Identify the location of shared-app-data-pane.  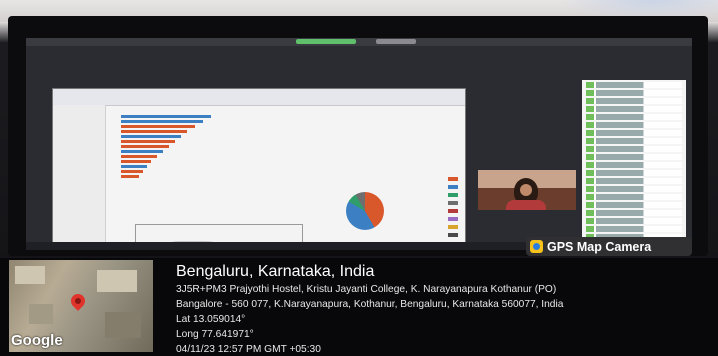
(79, 177).